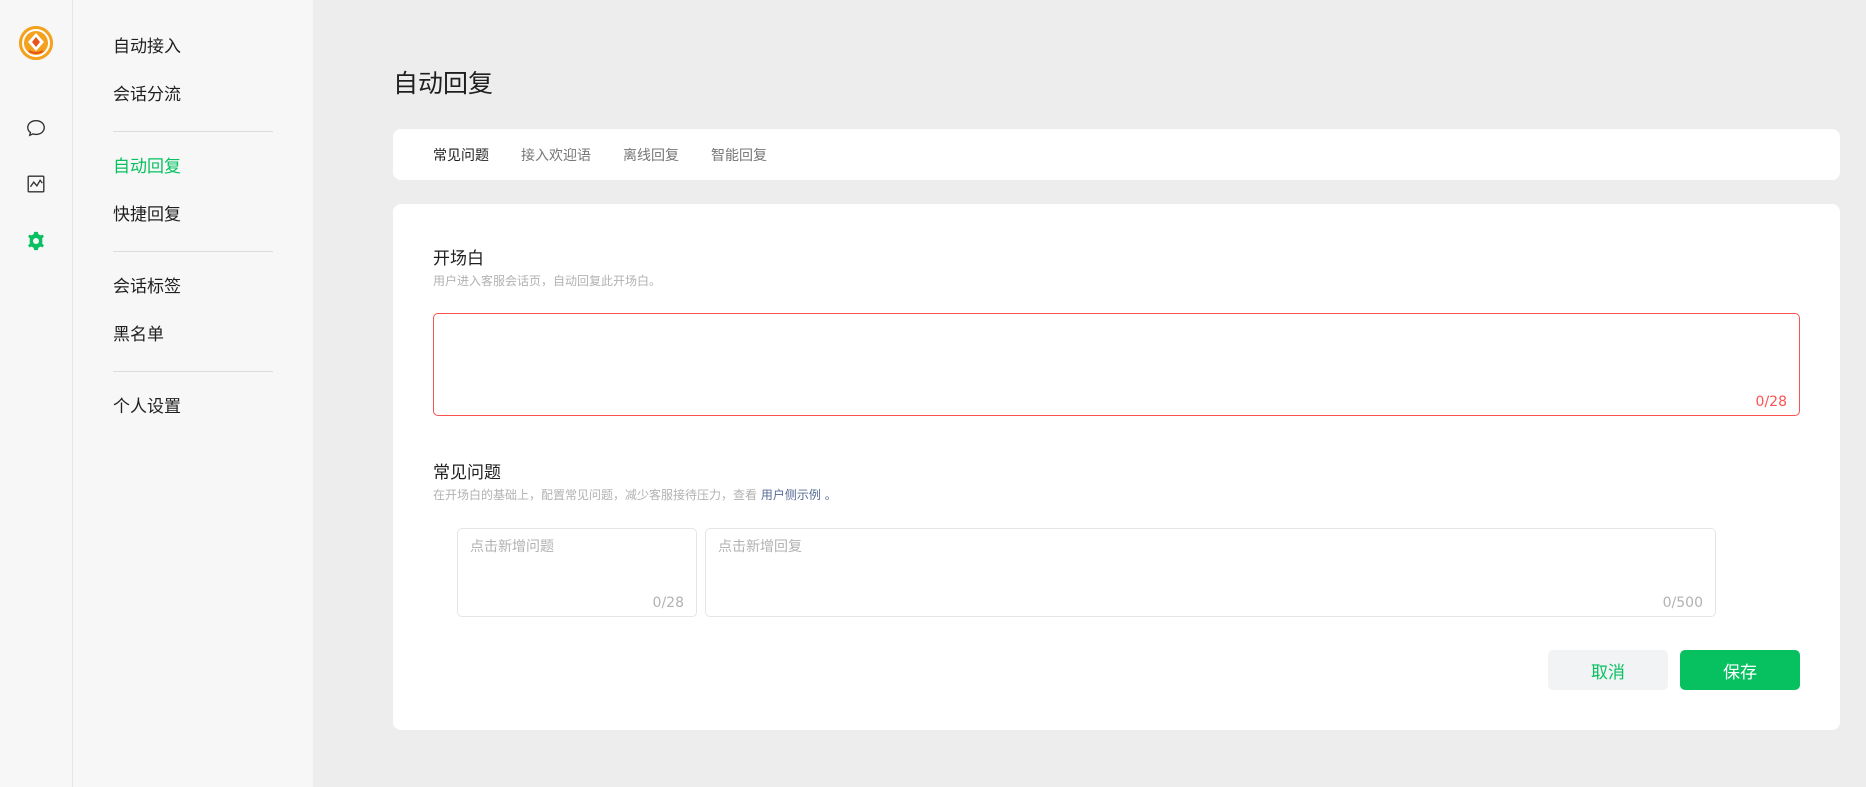 The width and height of the screenshot is (1866, 787). I want to click on sidebar: 自动接入 会话分流 自动回复 快捷回复 会话标签 黑名单 个人设置, so click(193, 393).